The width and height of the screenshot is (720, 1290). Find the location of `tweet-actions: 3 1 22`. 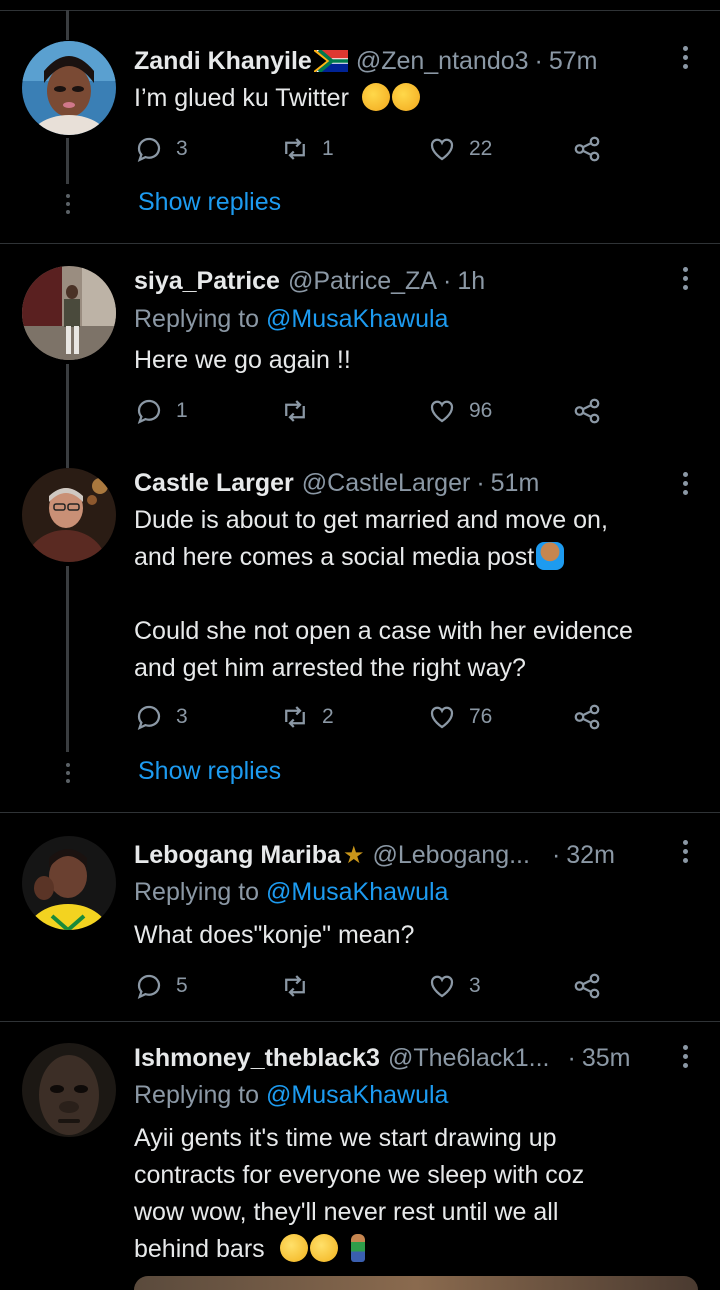

tweet-actions: 3 1 22 is located at coordinates (369, 149).